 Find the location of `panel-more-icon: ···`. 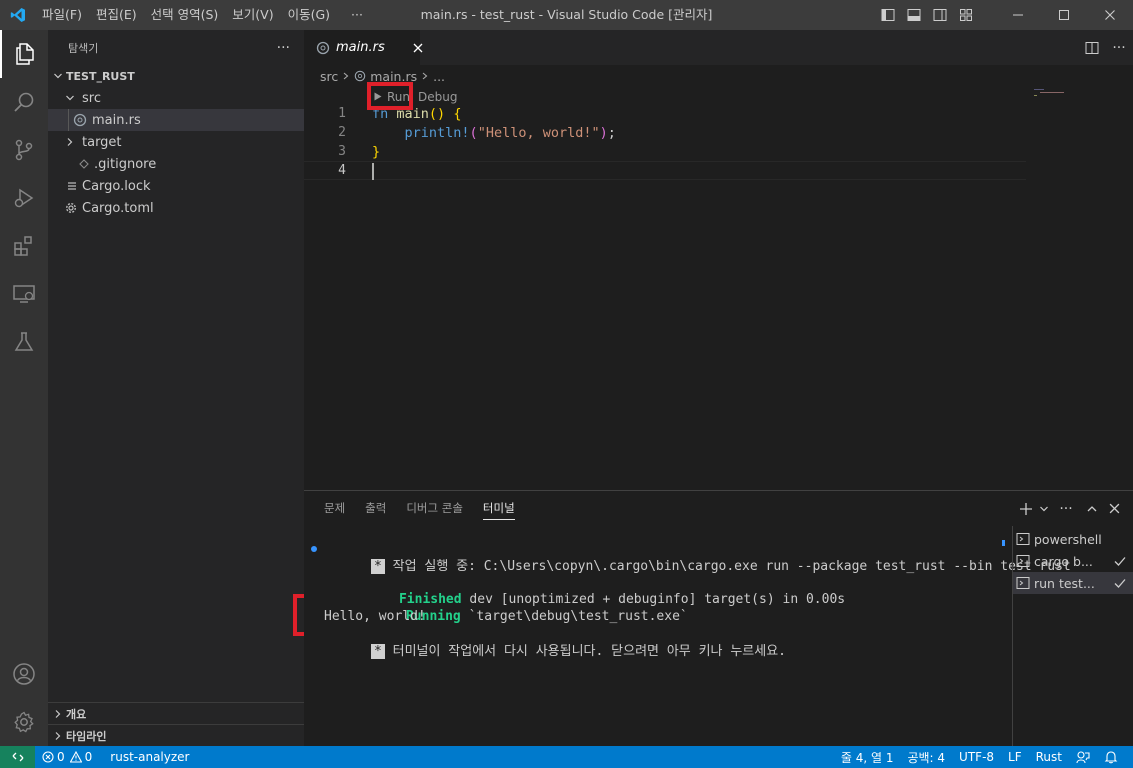

panel-more-icon: ··· is located at coordinates (1066, 508).